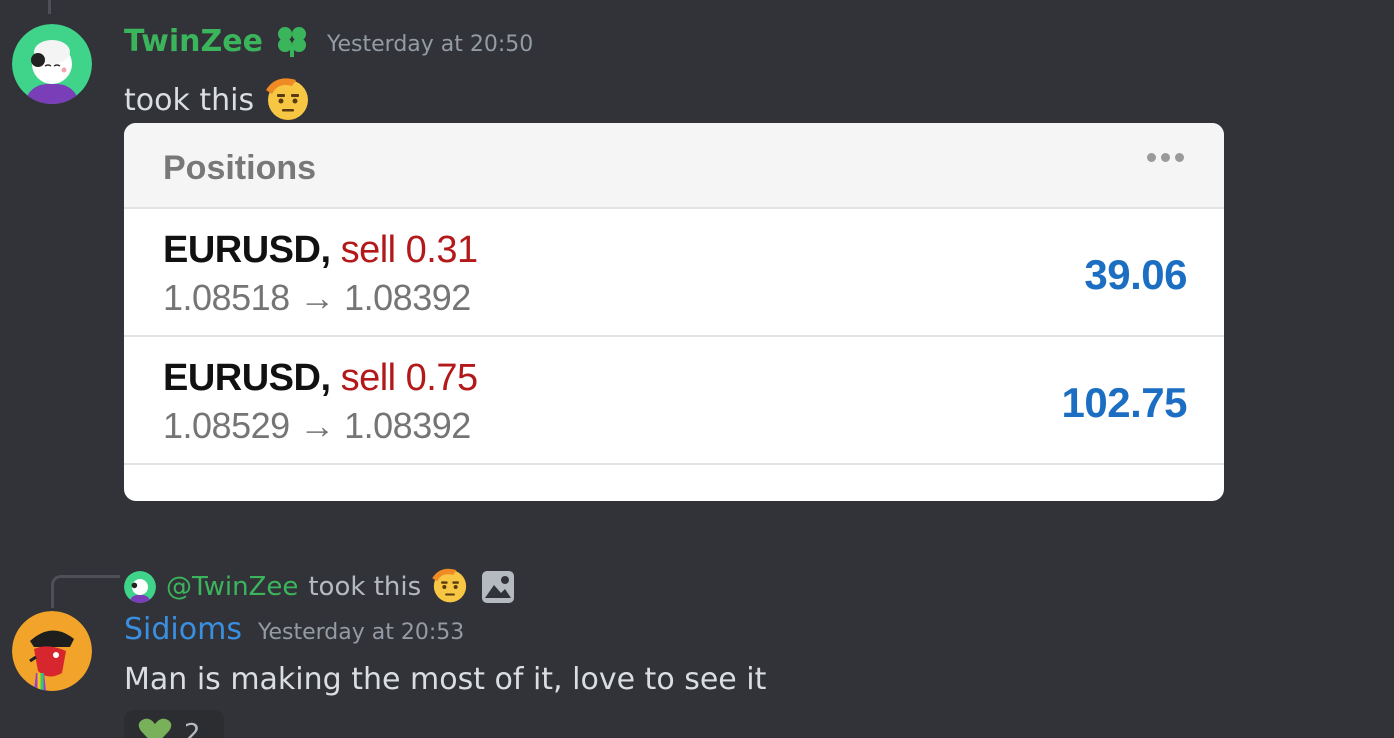  I want to click on green-heart-emoji, so click(155, 727).